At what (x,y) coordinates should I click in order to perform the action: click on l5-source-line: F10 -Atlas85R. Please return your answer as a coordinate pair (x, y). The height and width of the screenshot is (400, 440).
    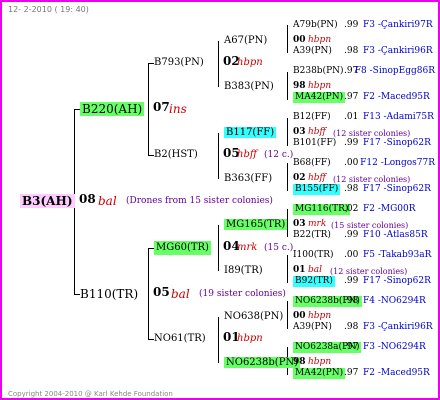
    Looking at the image, I should click on (395, 235).